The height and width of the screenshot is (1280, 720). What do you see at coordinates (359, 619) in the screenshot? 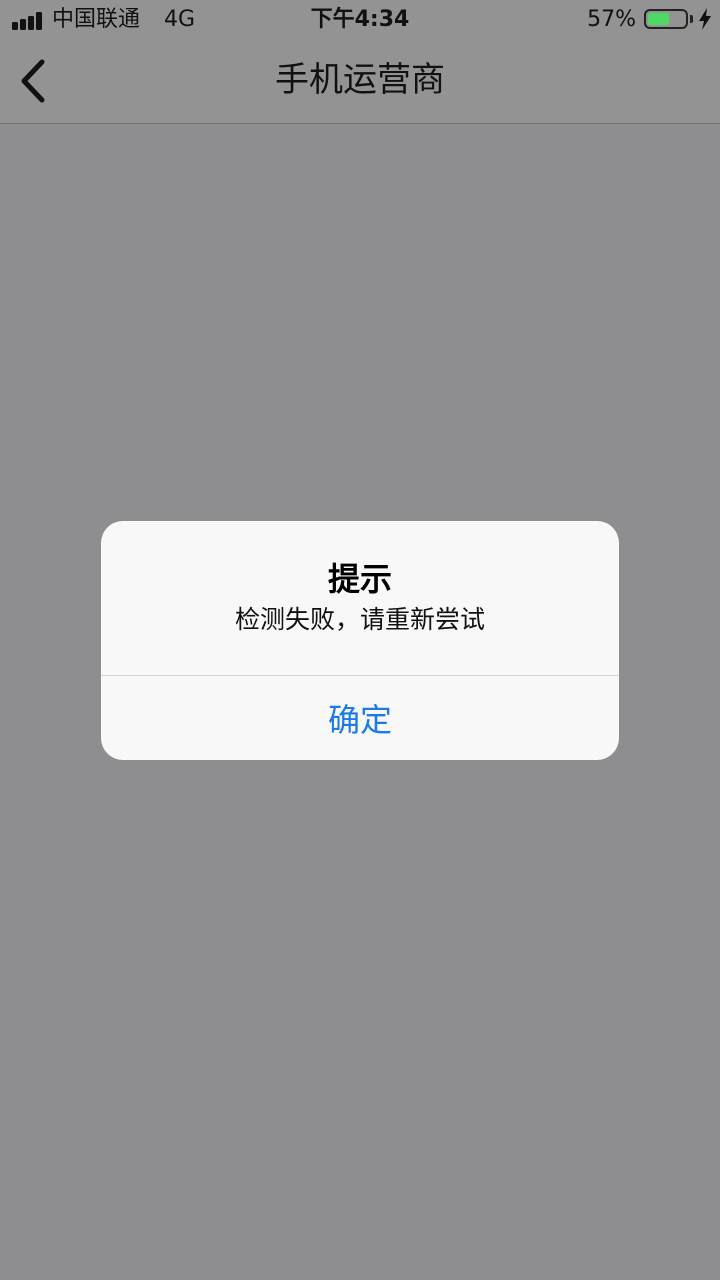
I see `alert-message: 检测失败，请重新尝试` at bounding box center [359, 619].